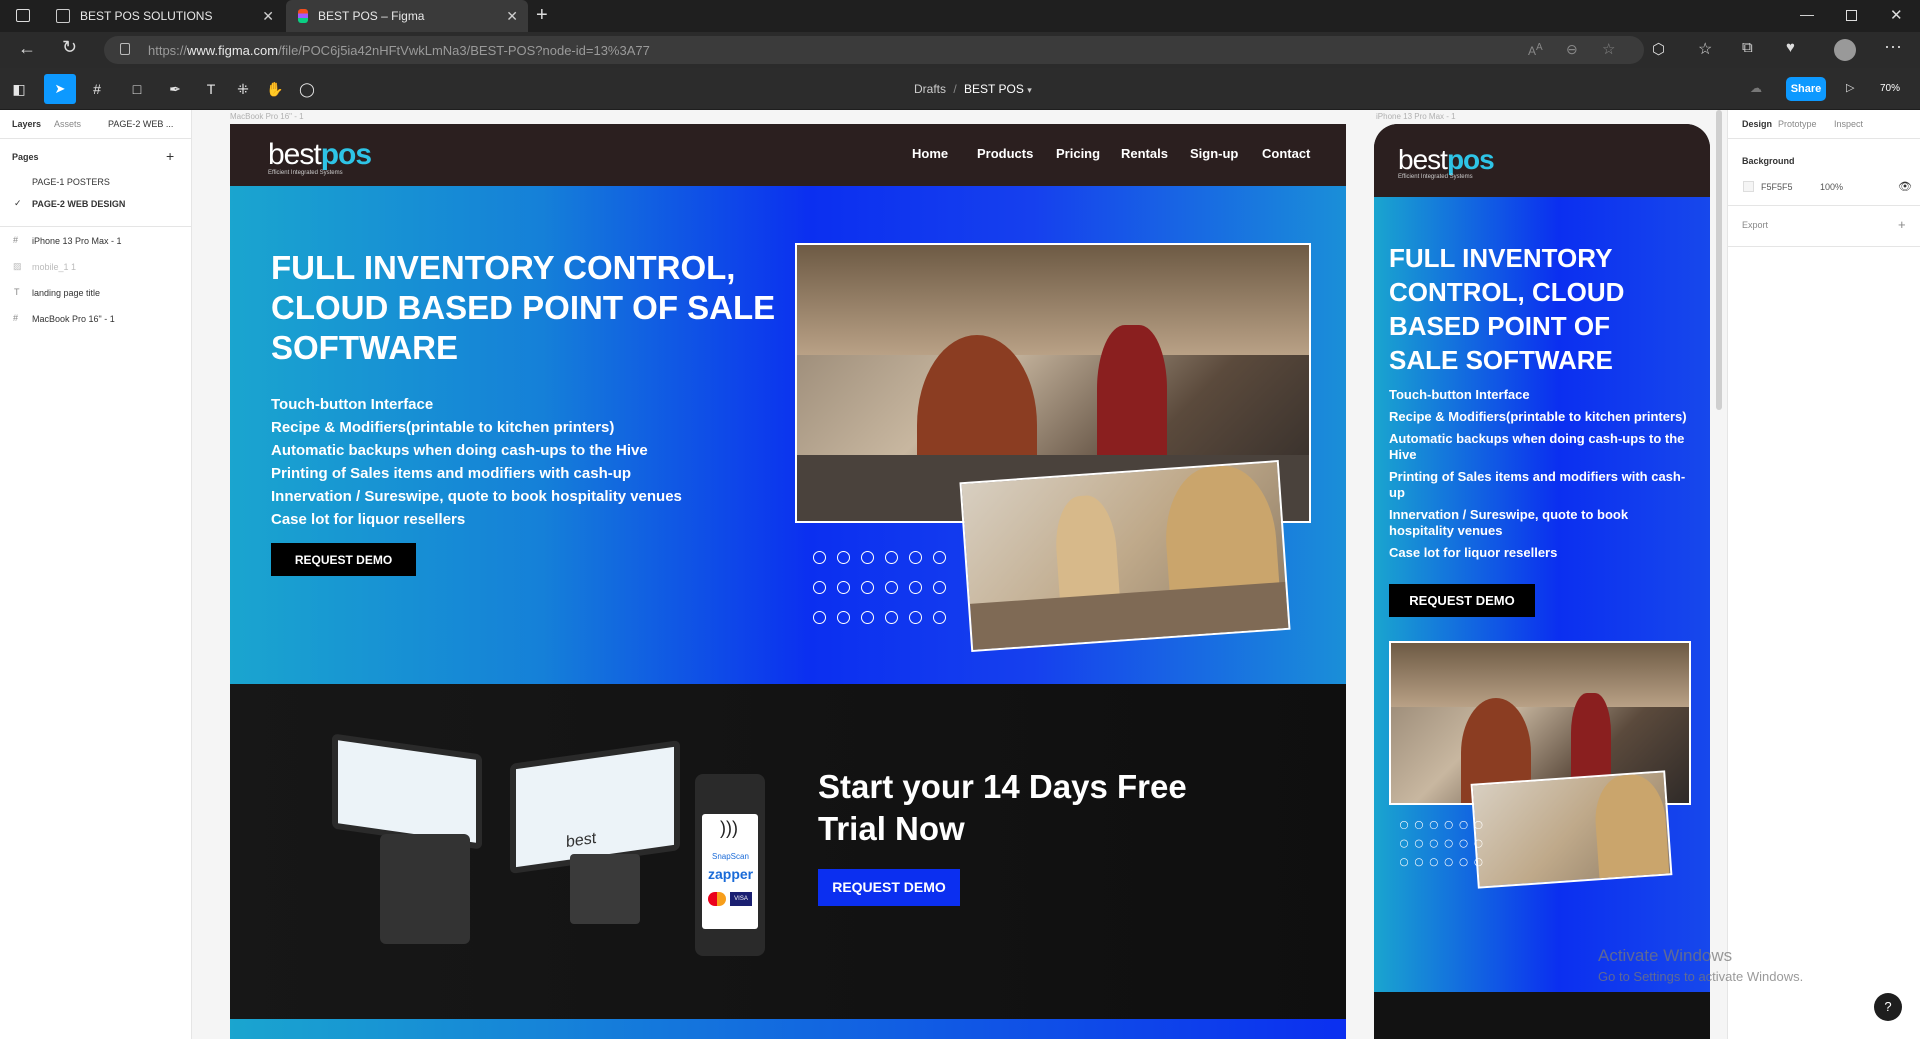  I want to click on tab-assets: Assets, so click(67, 124).